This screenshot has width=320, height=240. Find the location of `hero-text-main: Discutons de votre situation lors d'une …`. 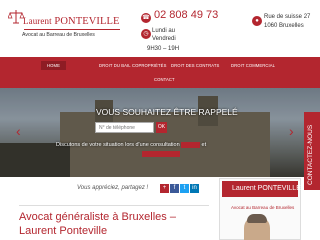

hero-text-main: Discutons de votre situation lors d'une … is located at coordinates (118, 145).